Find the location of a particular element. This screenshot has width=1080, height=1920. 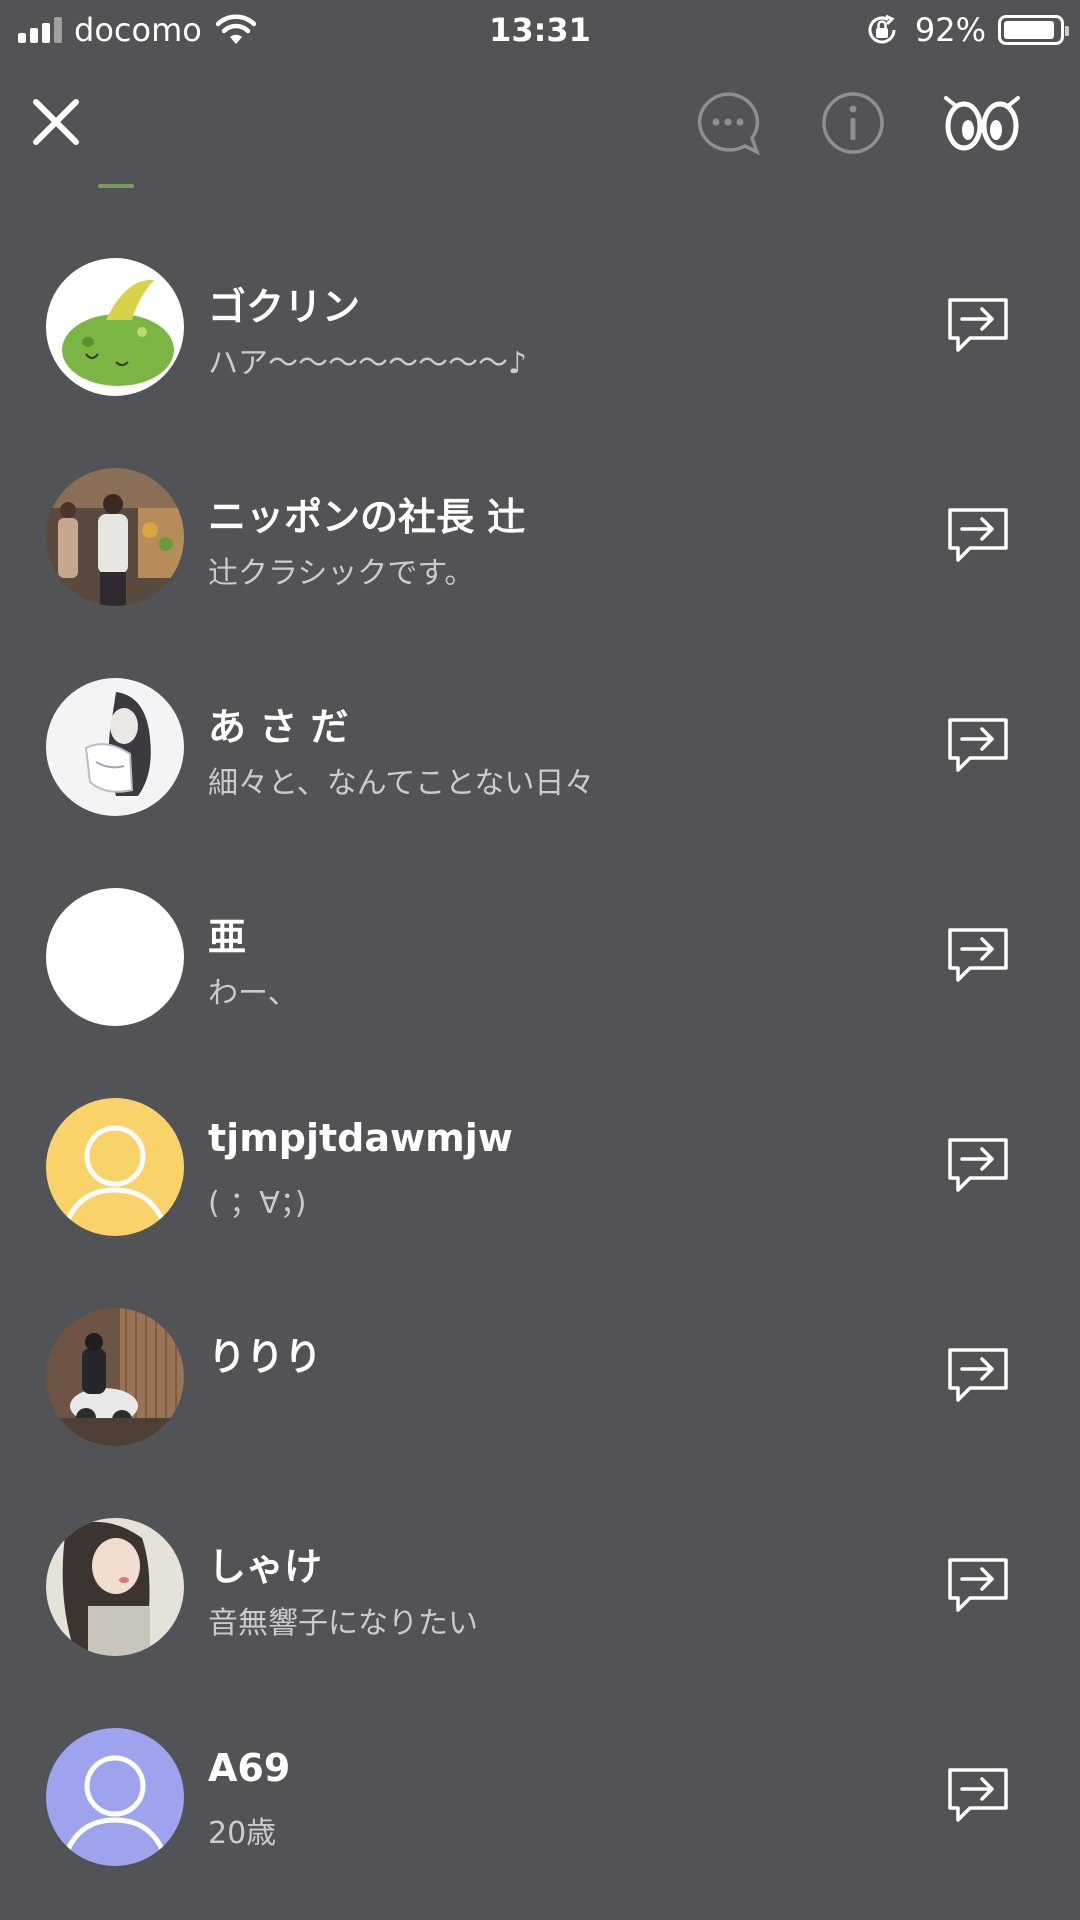

list-item: しゃけ 音無響子になりたい is located at coordinates (540, 1585).